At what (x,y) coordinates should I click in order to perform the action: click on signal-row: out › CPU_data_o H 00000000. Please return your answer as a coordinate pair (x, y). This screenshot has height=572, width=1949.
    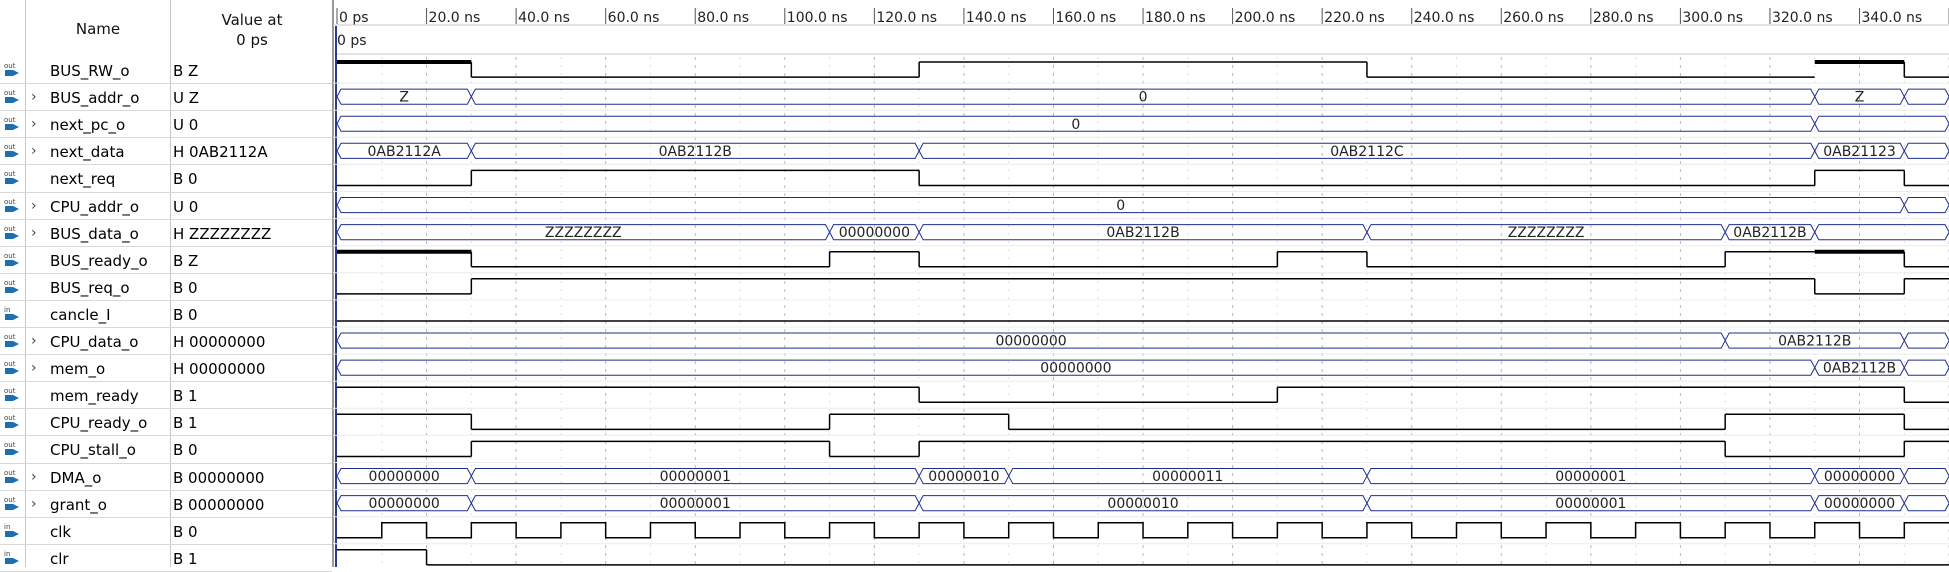
    Looking at the image, I should click on (166, 341).